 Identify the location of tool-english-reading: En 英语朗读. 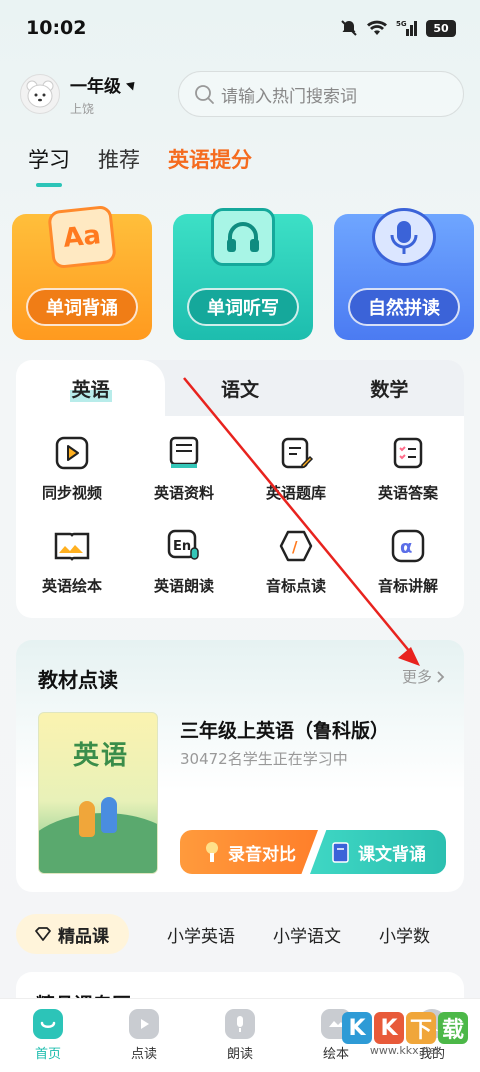
(184, 572).